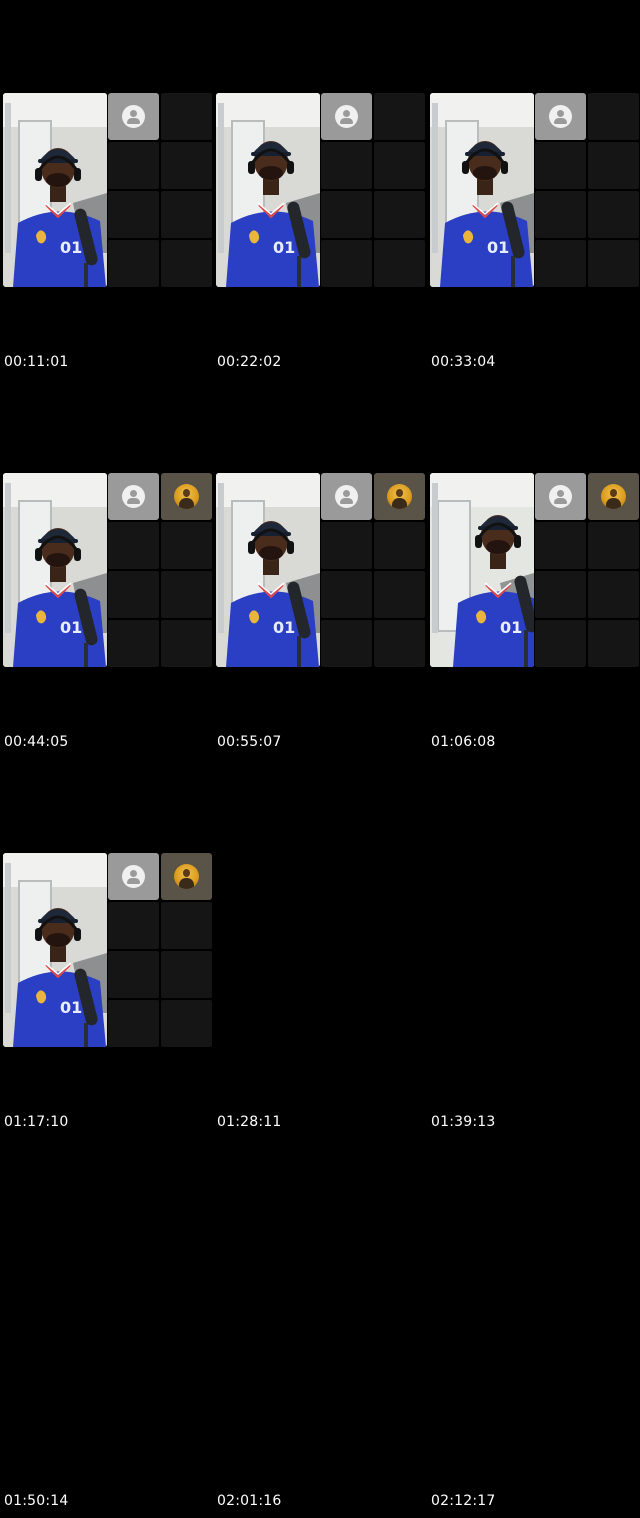  Describe the element at coordinates (36, 1501) in the screenshot. I see `frame-timestamp: 01:50:14` at that location.